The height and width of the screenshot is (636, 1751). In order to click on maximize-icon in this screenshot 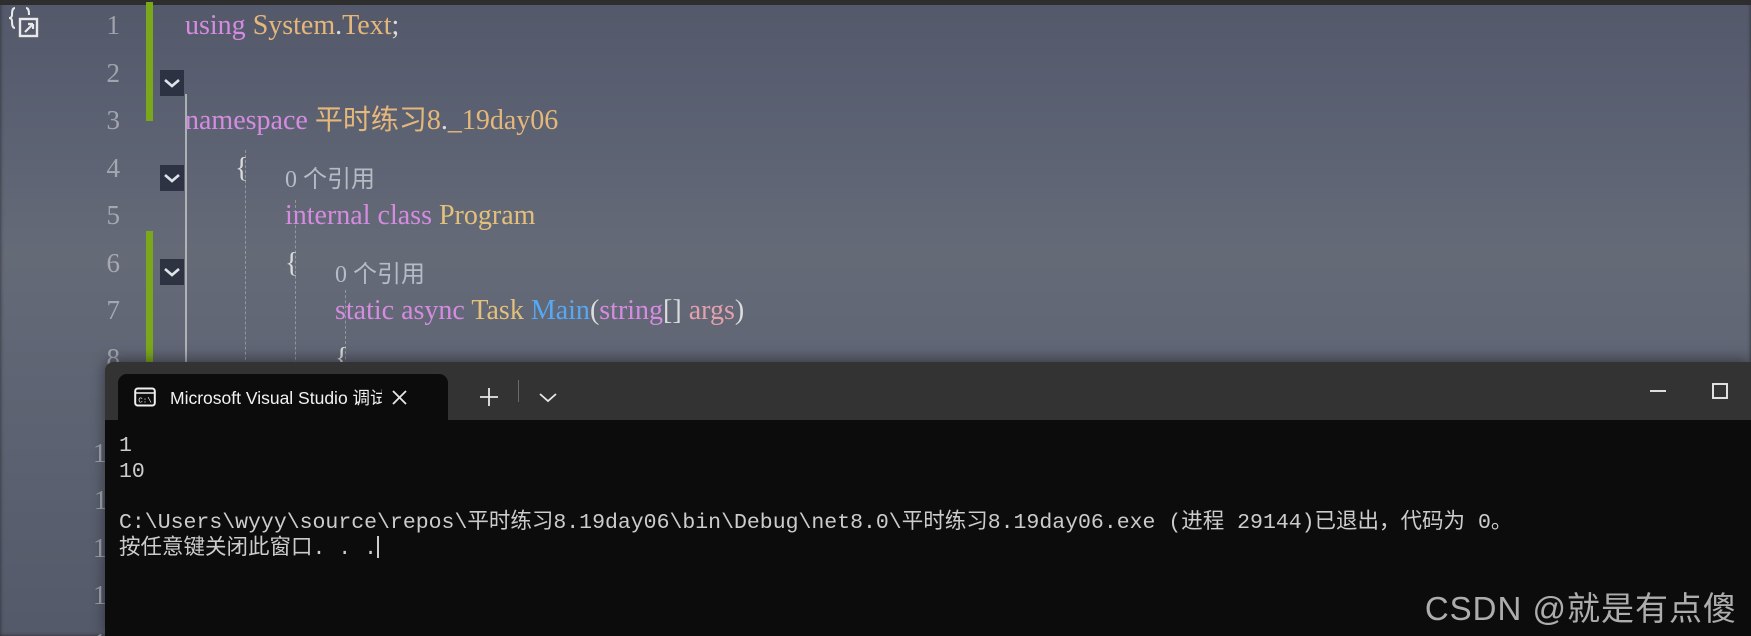, I will do `click(1720, 391)`.